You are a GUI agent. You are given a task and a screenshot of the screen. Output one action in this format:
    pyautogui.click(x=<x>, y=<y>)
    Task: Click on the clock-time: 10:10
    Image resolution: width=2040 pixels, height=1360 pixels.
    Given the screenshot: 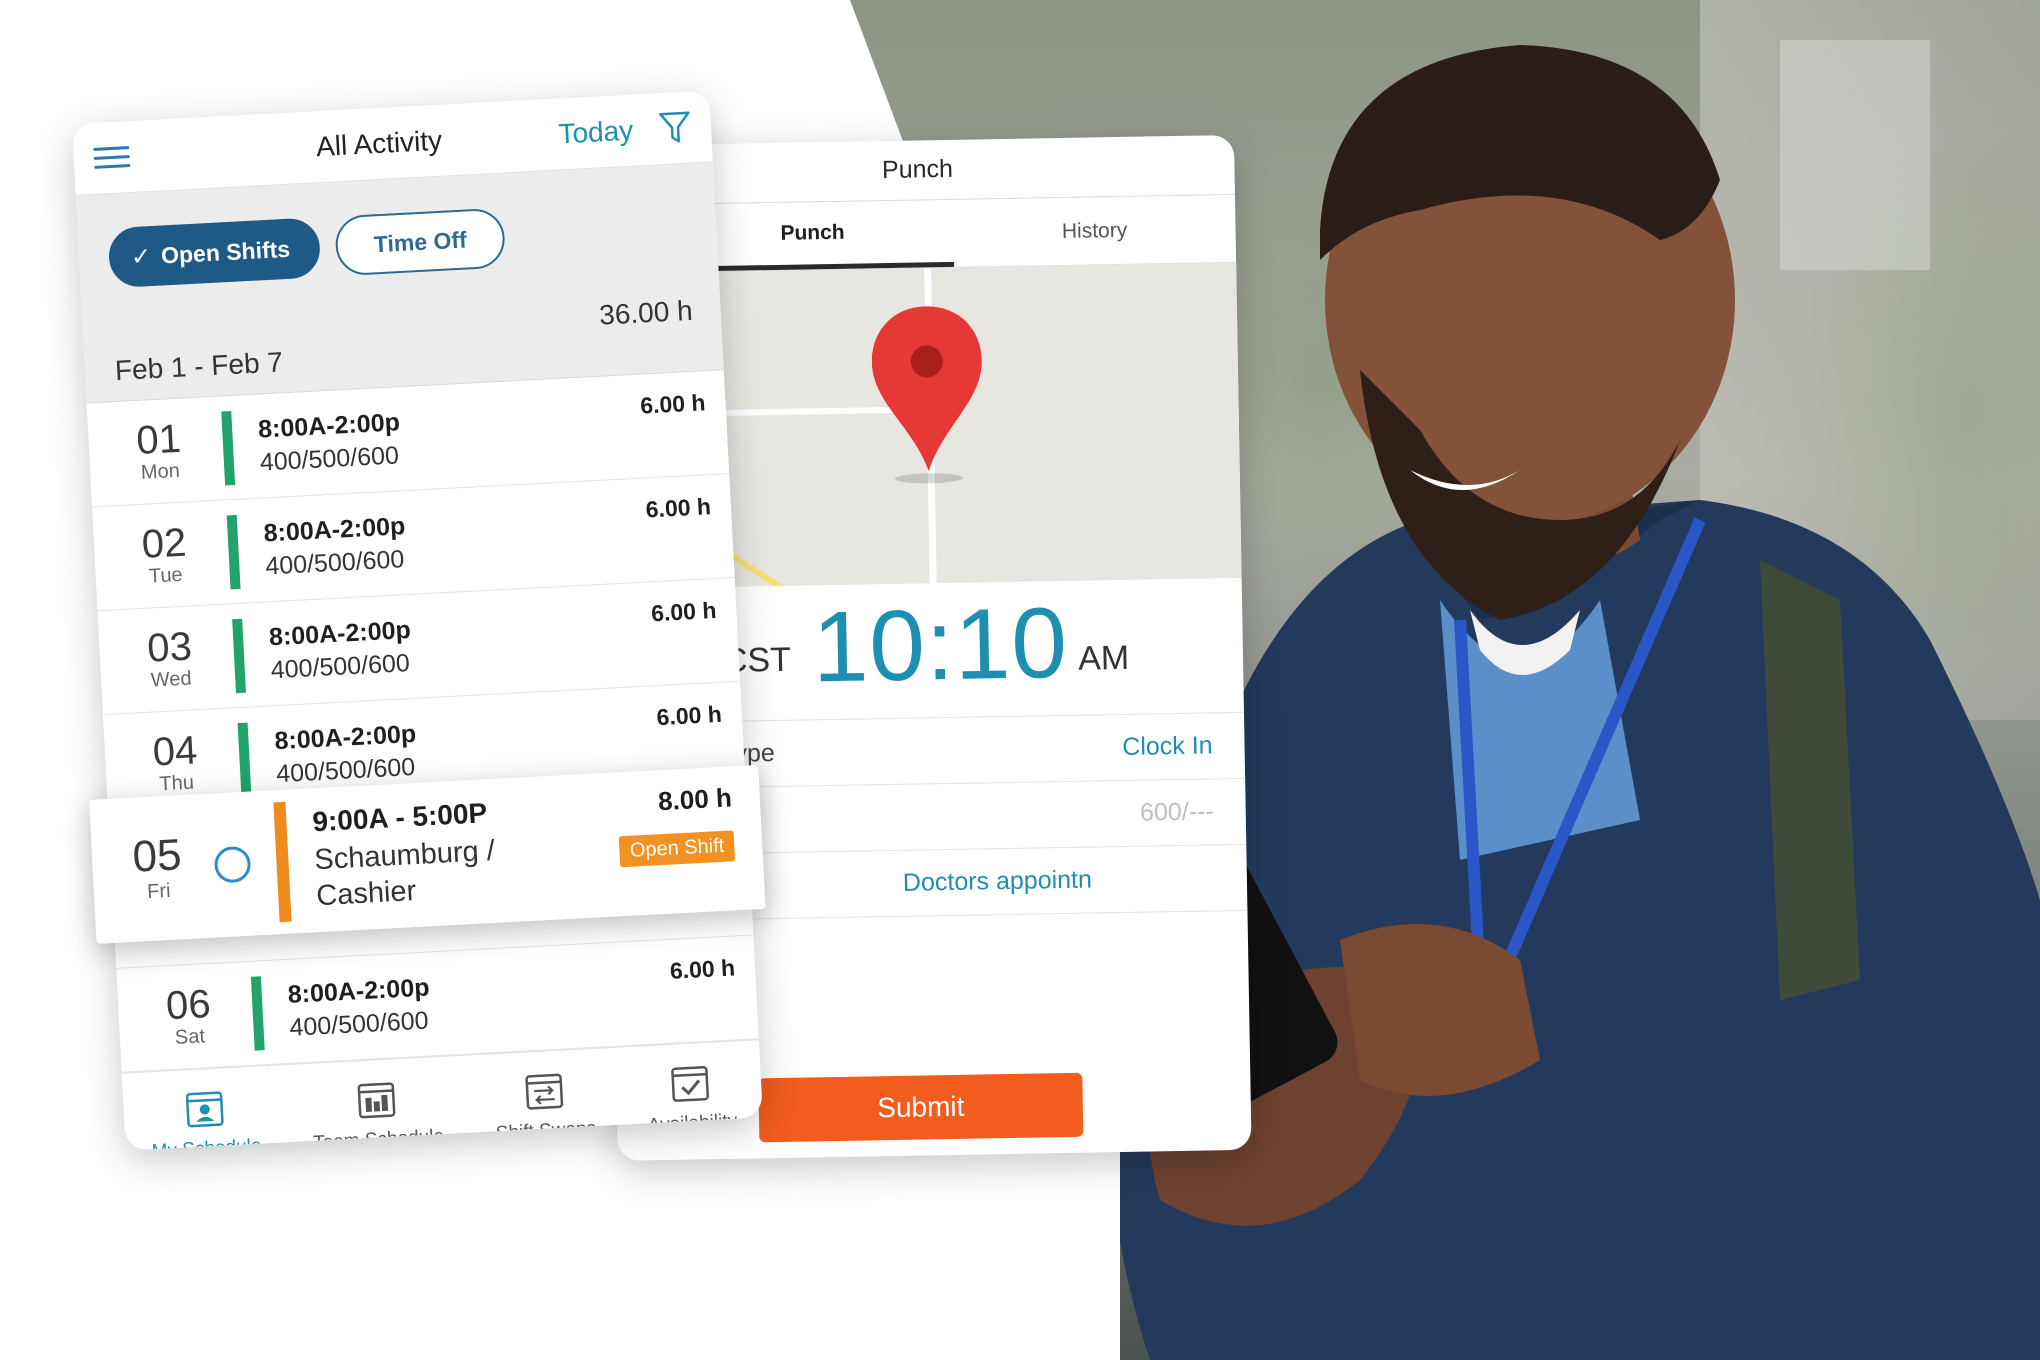 What is the action you would take?
    pyautogui.click(x=940, y=645)
    